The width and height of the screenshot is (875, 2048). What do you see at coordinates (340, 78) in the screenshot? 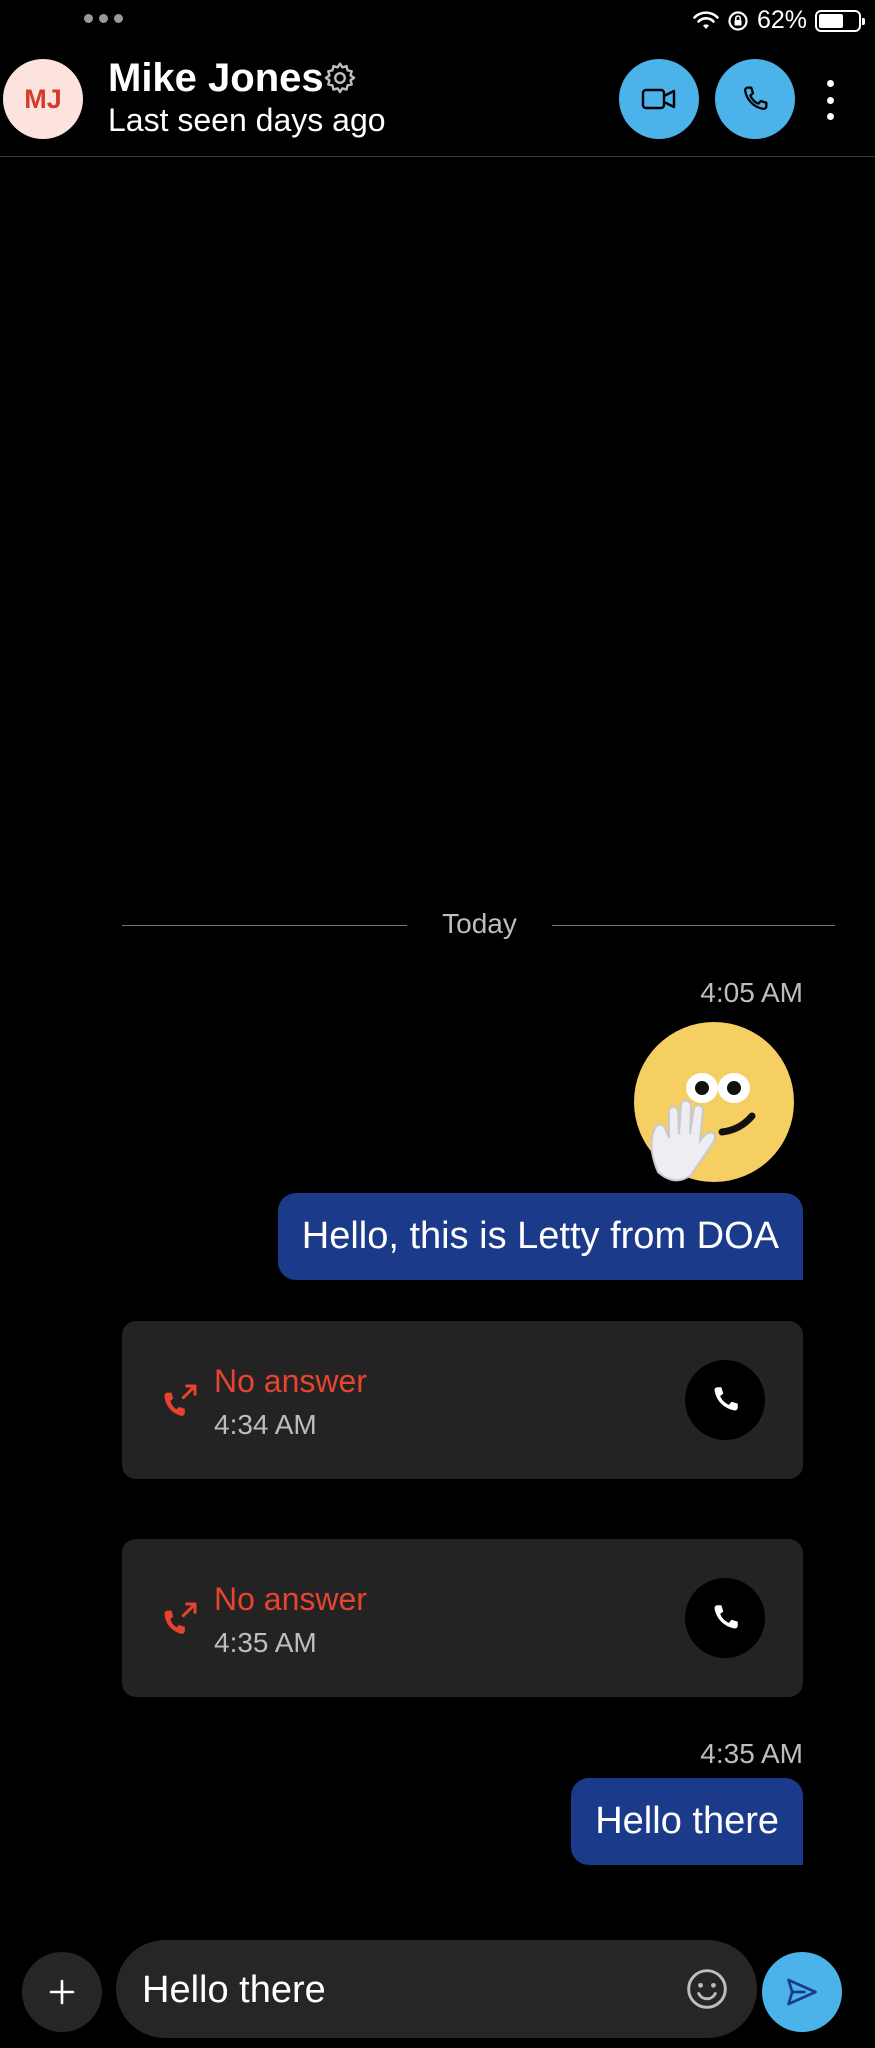
I see `gear-icon` at bounding box center [340, 78].